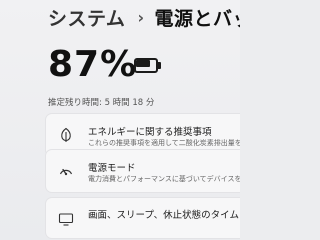 The height and width of the screenshot is (240, 320). Describe the element at coordinates (86, 17) in the screenshot. I see `breadcrumb-system-link: システム` at that location.